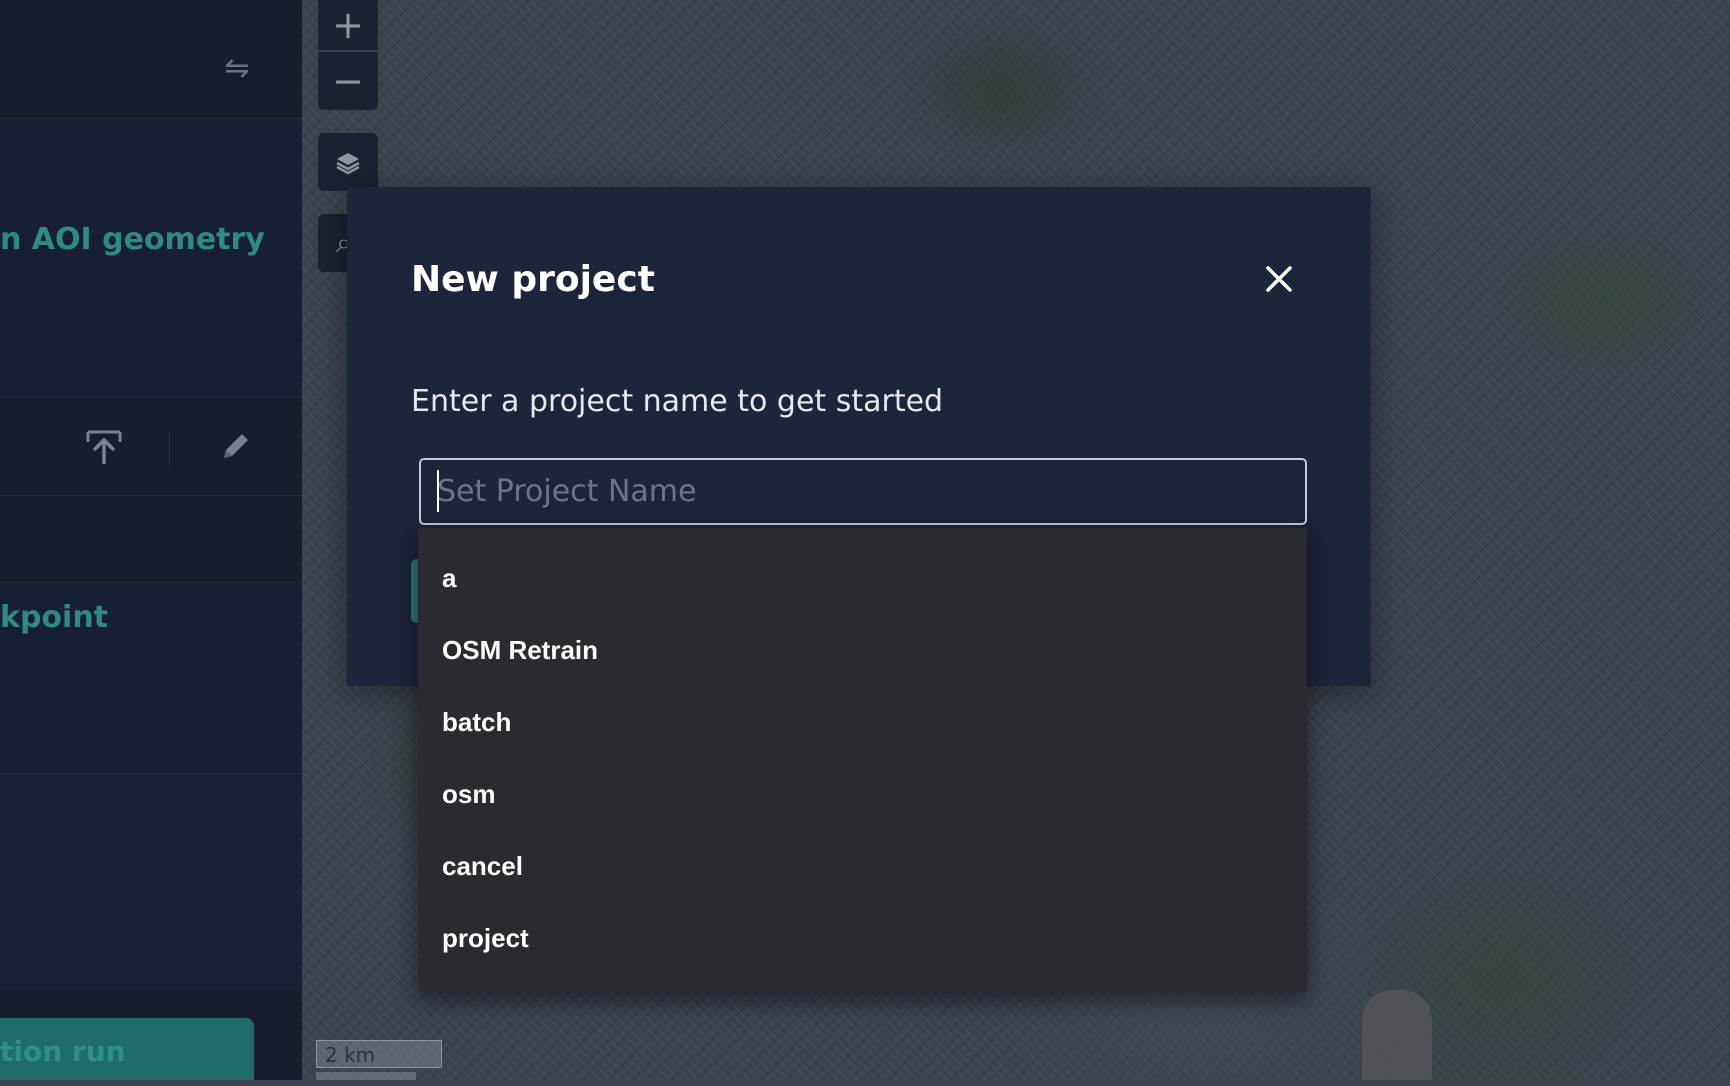  I want to click on pencil-icon, so click(236, 446).